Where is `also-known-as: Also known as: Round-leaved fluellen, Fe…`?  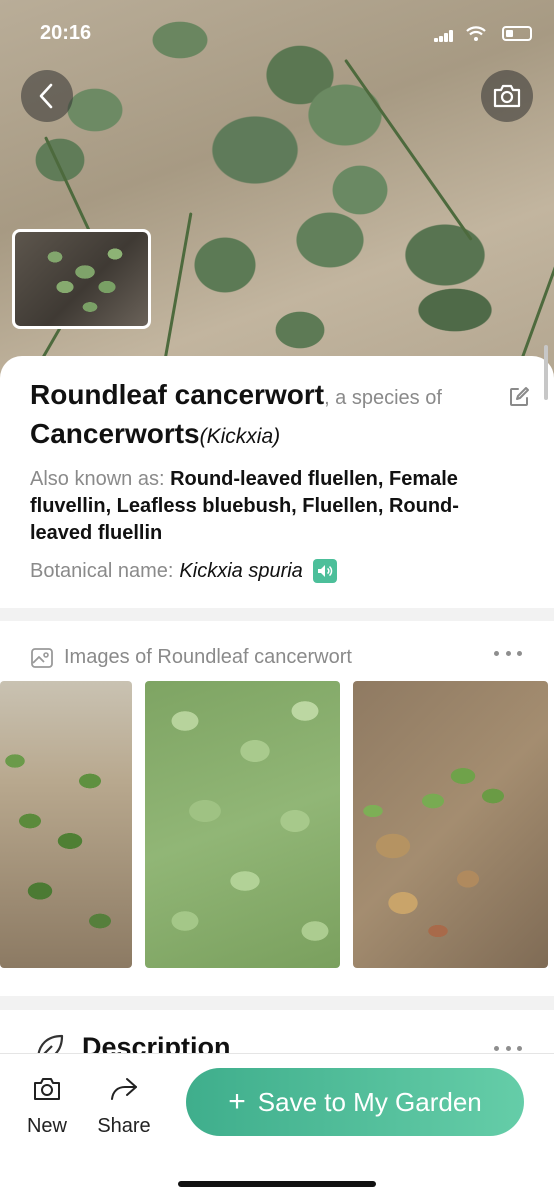 also-known-as: Also known as: Round-leaved fluellen, Fe… is located at coordinates (265, 506).